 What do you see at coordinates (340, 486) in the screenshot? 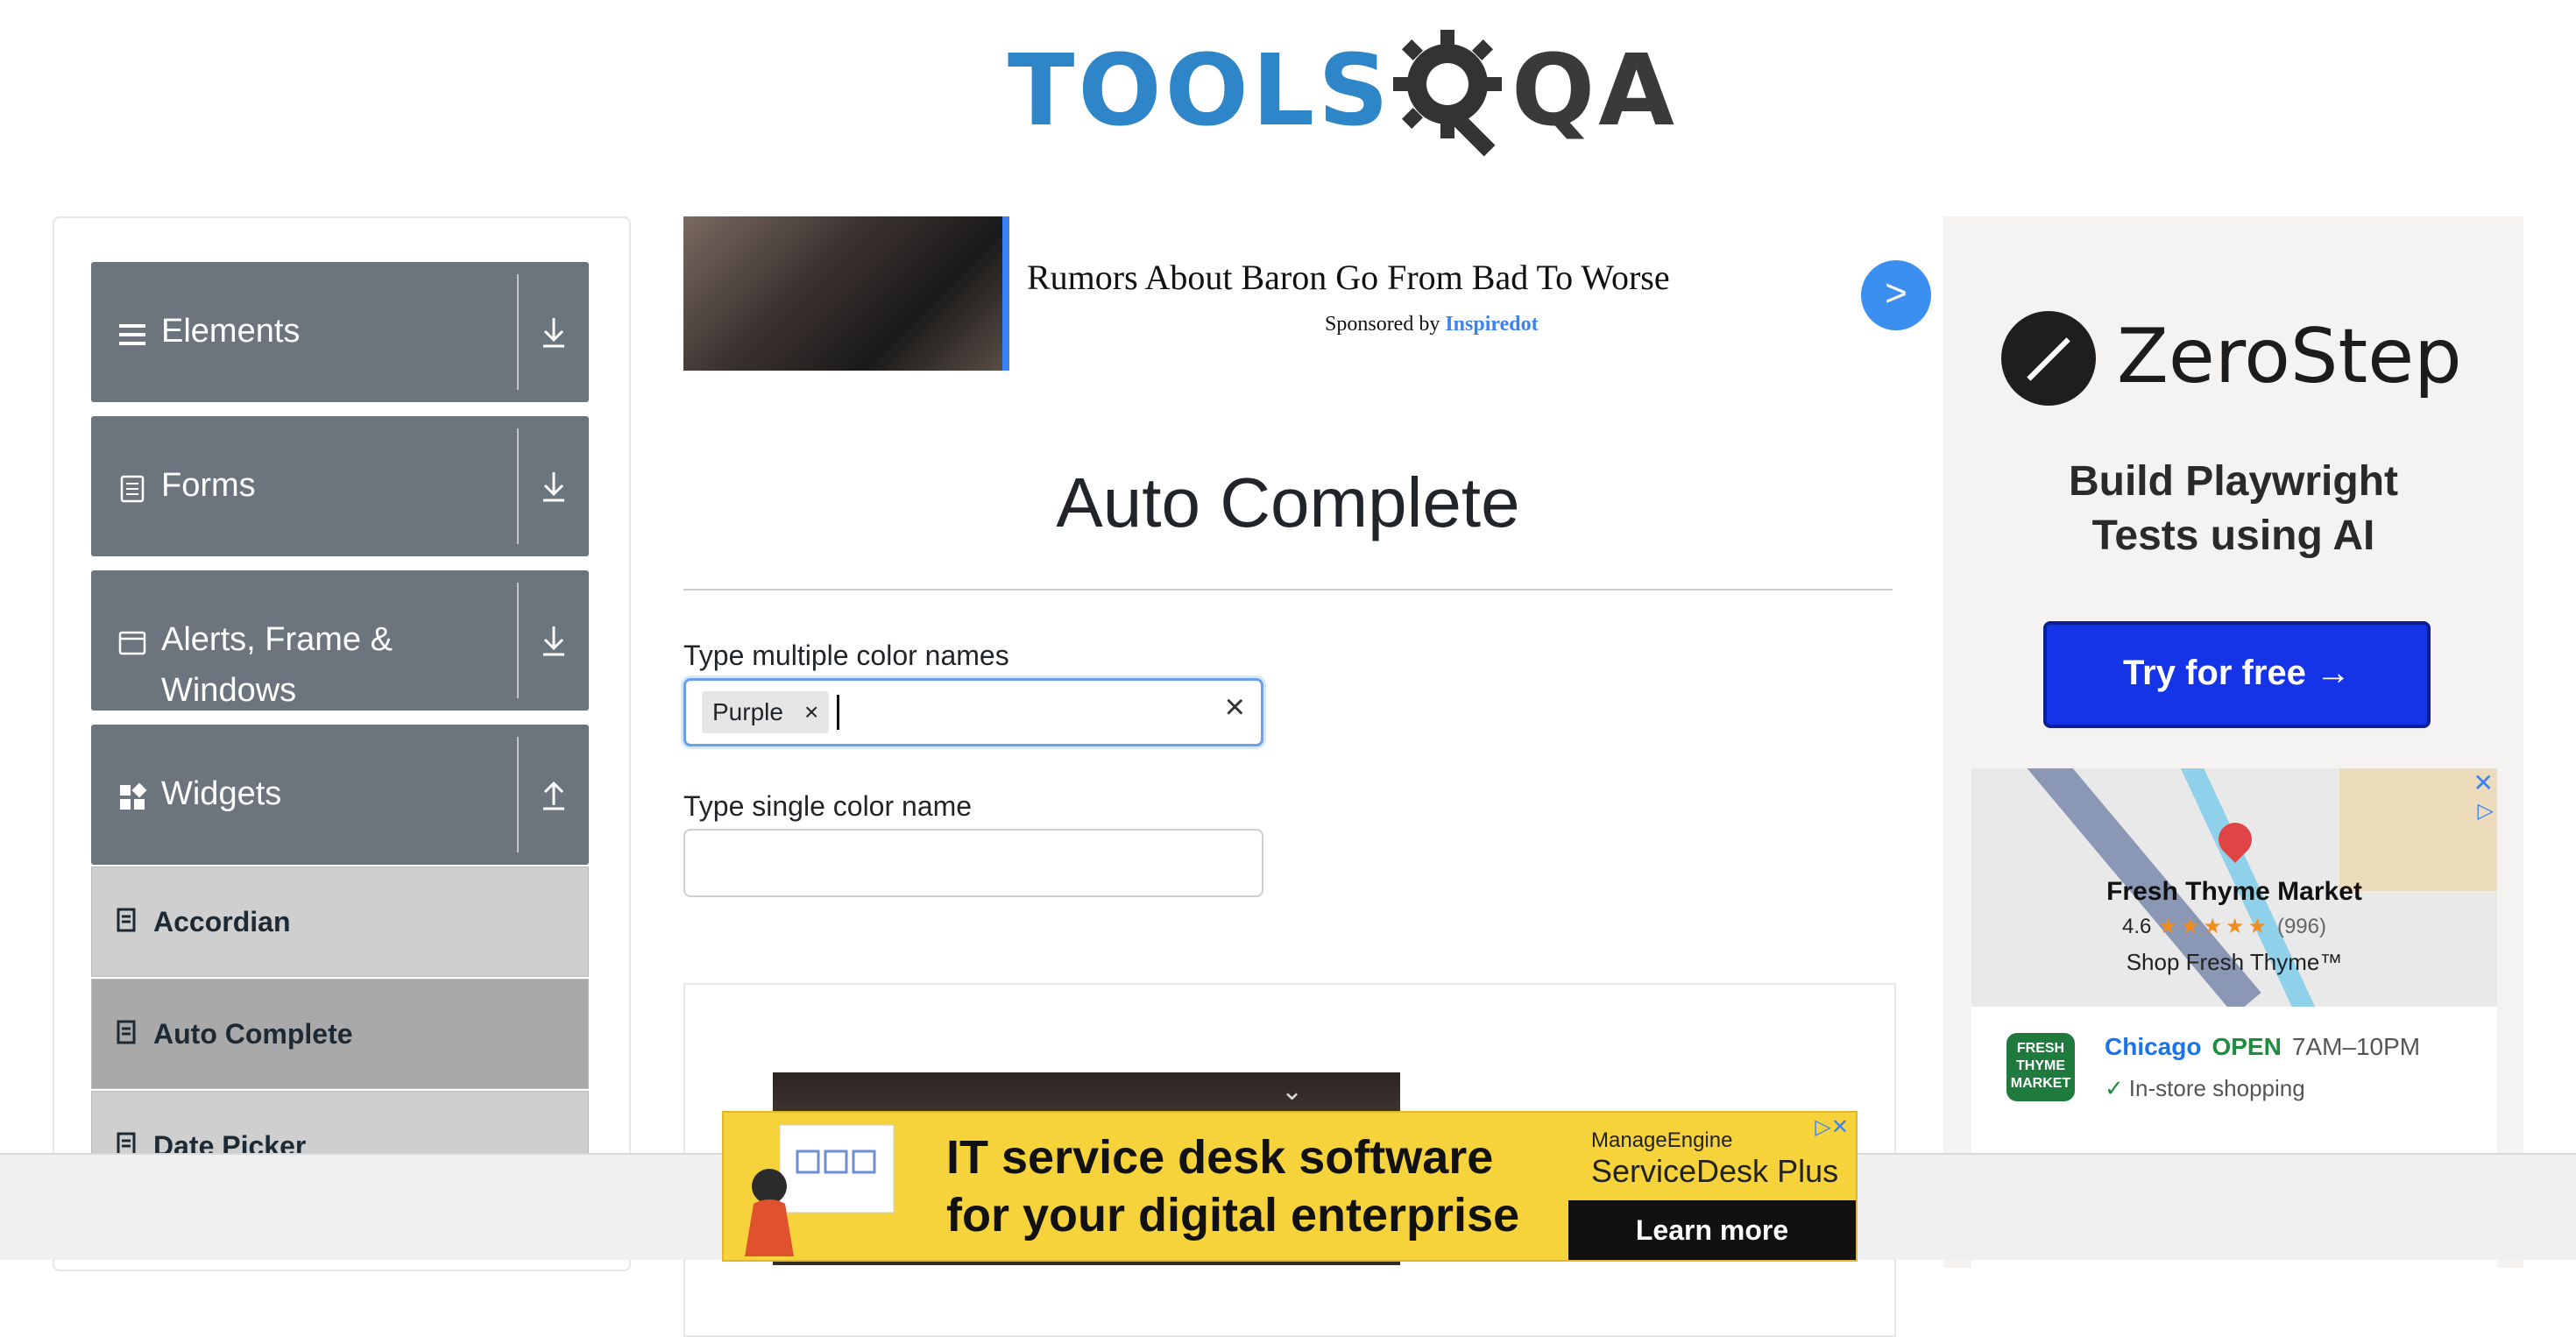
I see `sidebar-group-forms: Forms` at bounding box center [340, 486].